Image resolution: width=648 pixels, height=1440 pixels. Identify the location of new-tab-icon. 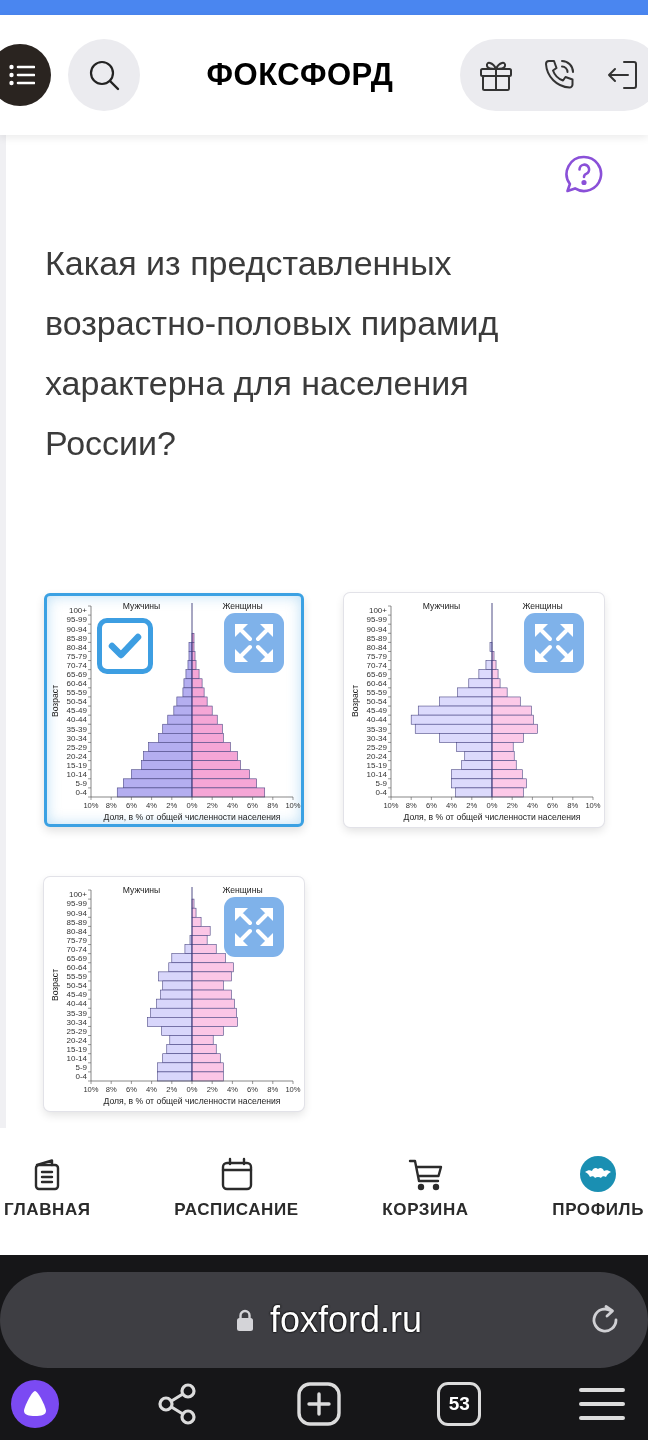
(318, 1404).